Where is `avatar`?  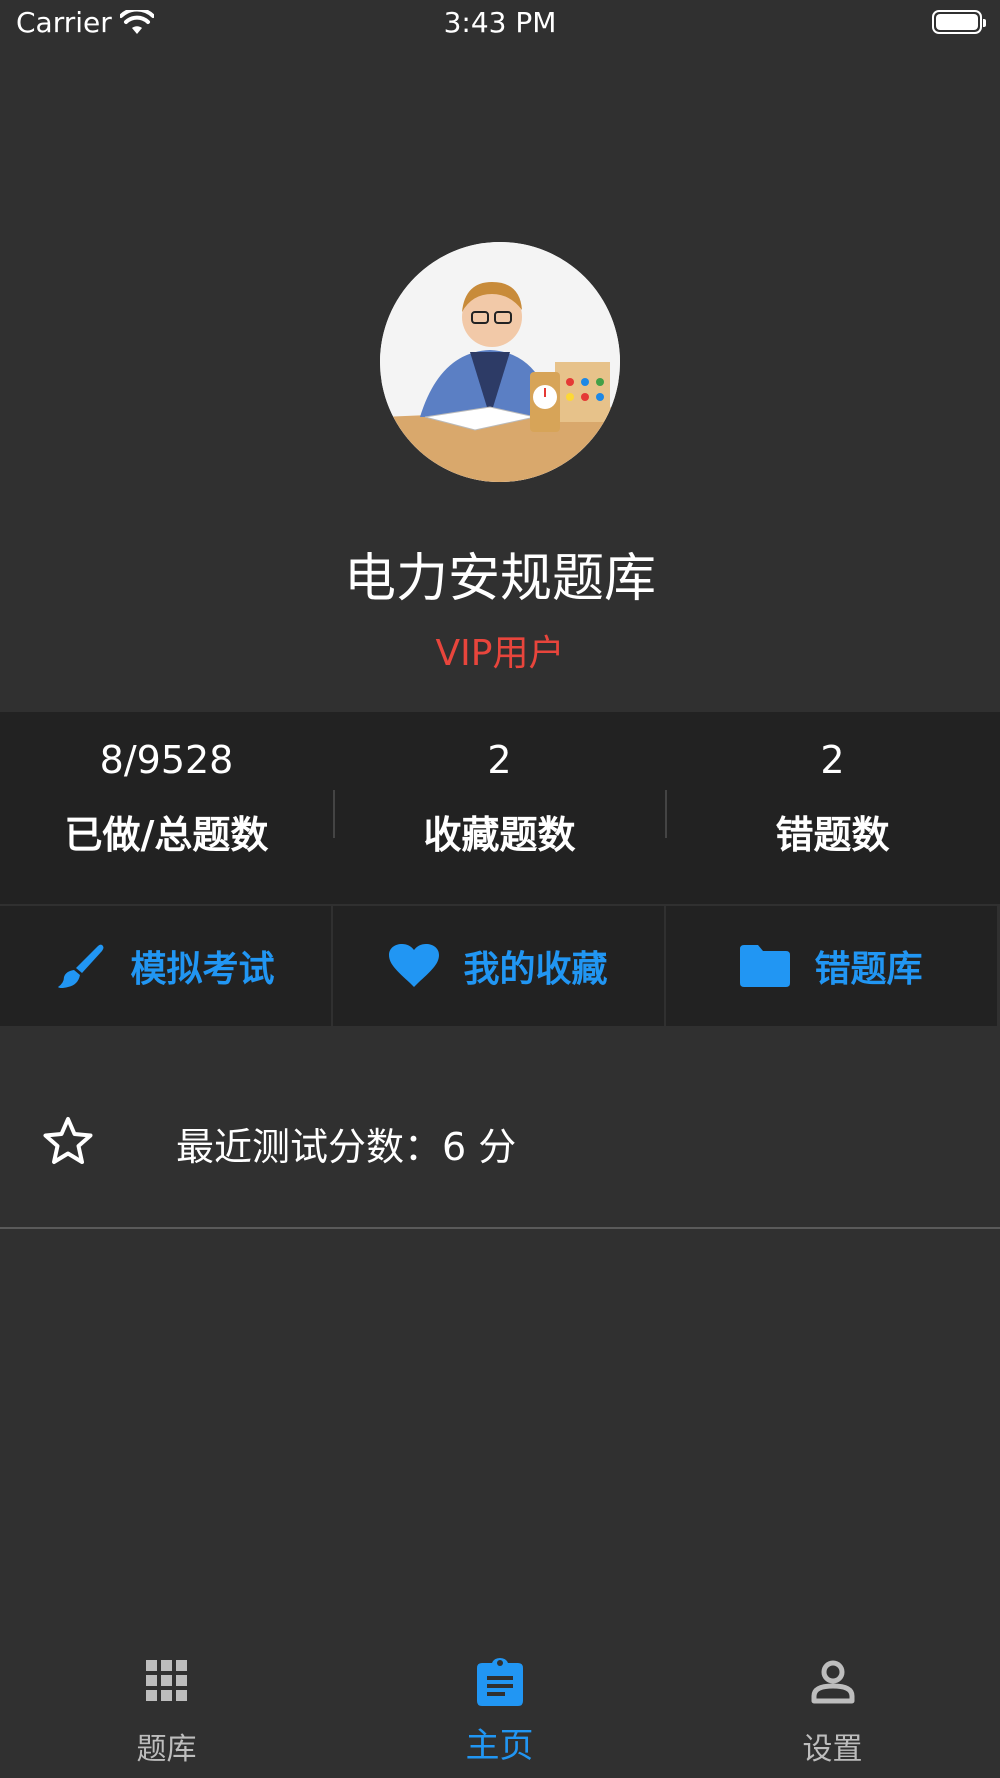
avatar is located at coordinates (500, 362).